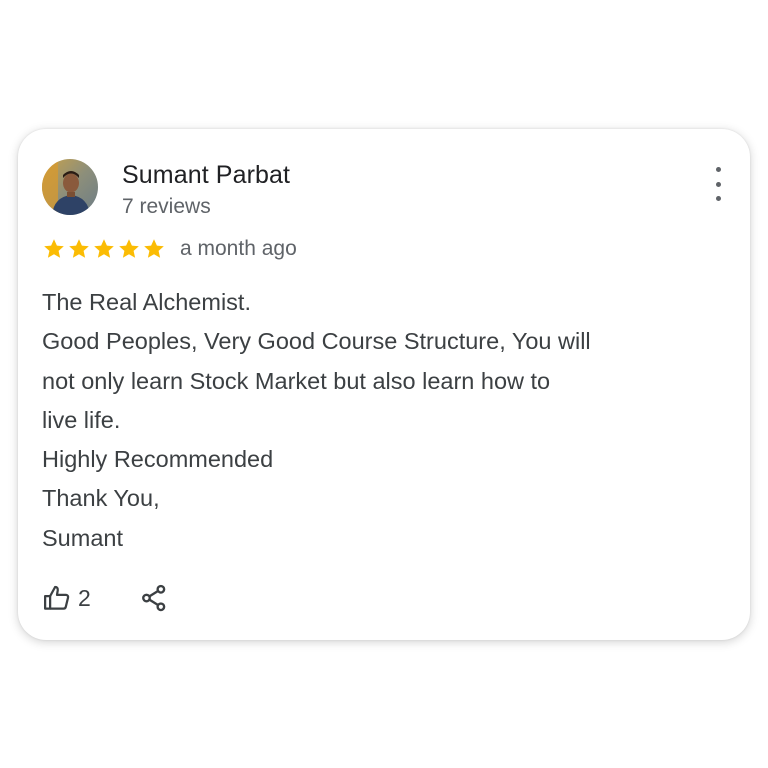 Image resolution: width=768 pixels, height=768 pixels. I want to click on share-icon, so click(153, 598).